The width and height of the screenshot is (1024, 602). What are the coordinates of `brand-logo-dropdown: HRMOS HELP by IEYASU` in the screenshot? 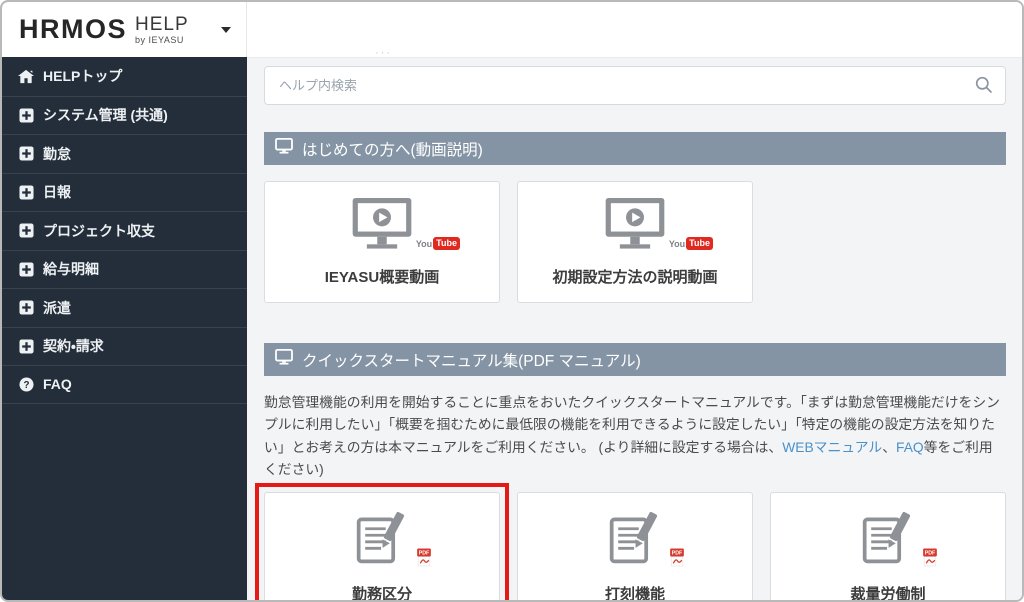 It's located at (124, 29).